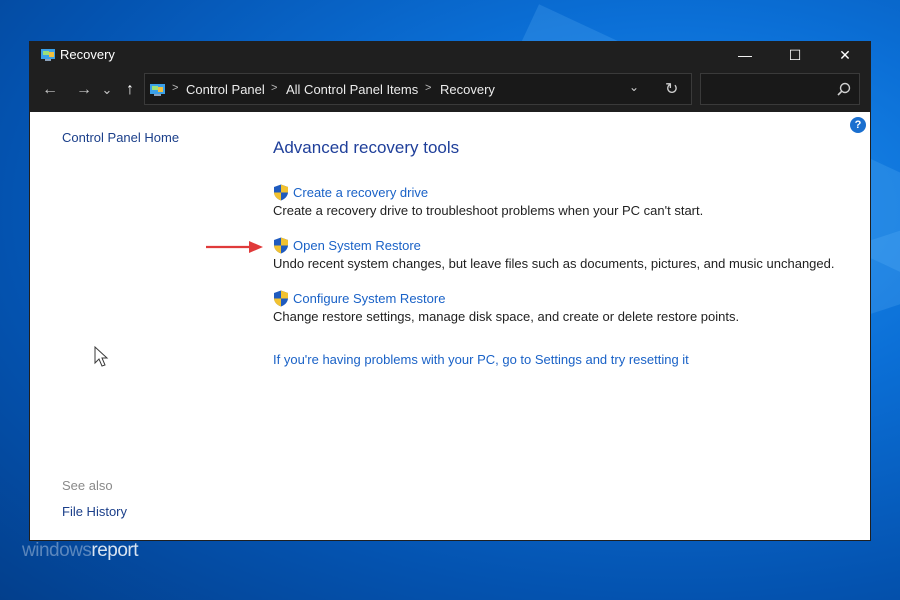 Image resolution: width=900 pixels, height=600 pixels. I want to click on see-also-label: See also, so click(87, 485).